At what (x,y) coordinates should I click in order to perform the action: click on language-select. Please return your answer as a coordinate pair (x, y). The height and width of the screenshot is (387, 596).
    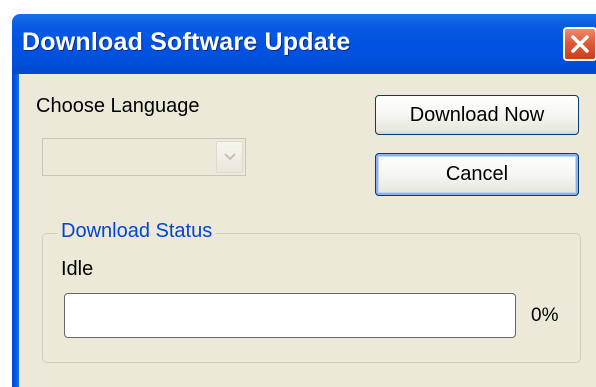
    Looking at the image, I should click on (144, 157).